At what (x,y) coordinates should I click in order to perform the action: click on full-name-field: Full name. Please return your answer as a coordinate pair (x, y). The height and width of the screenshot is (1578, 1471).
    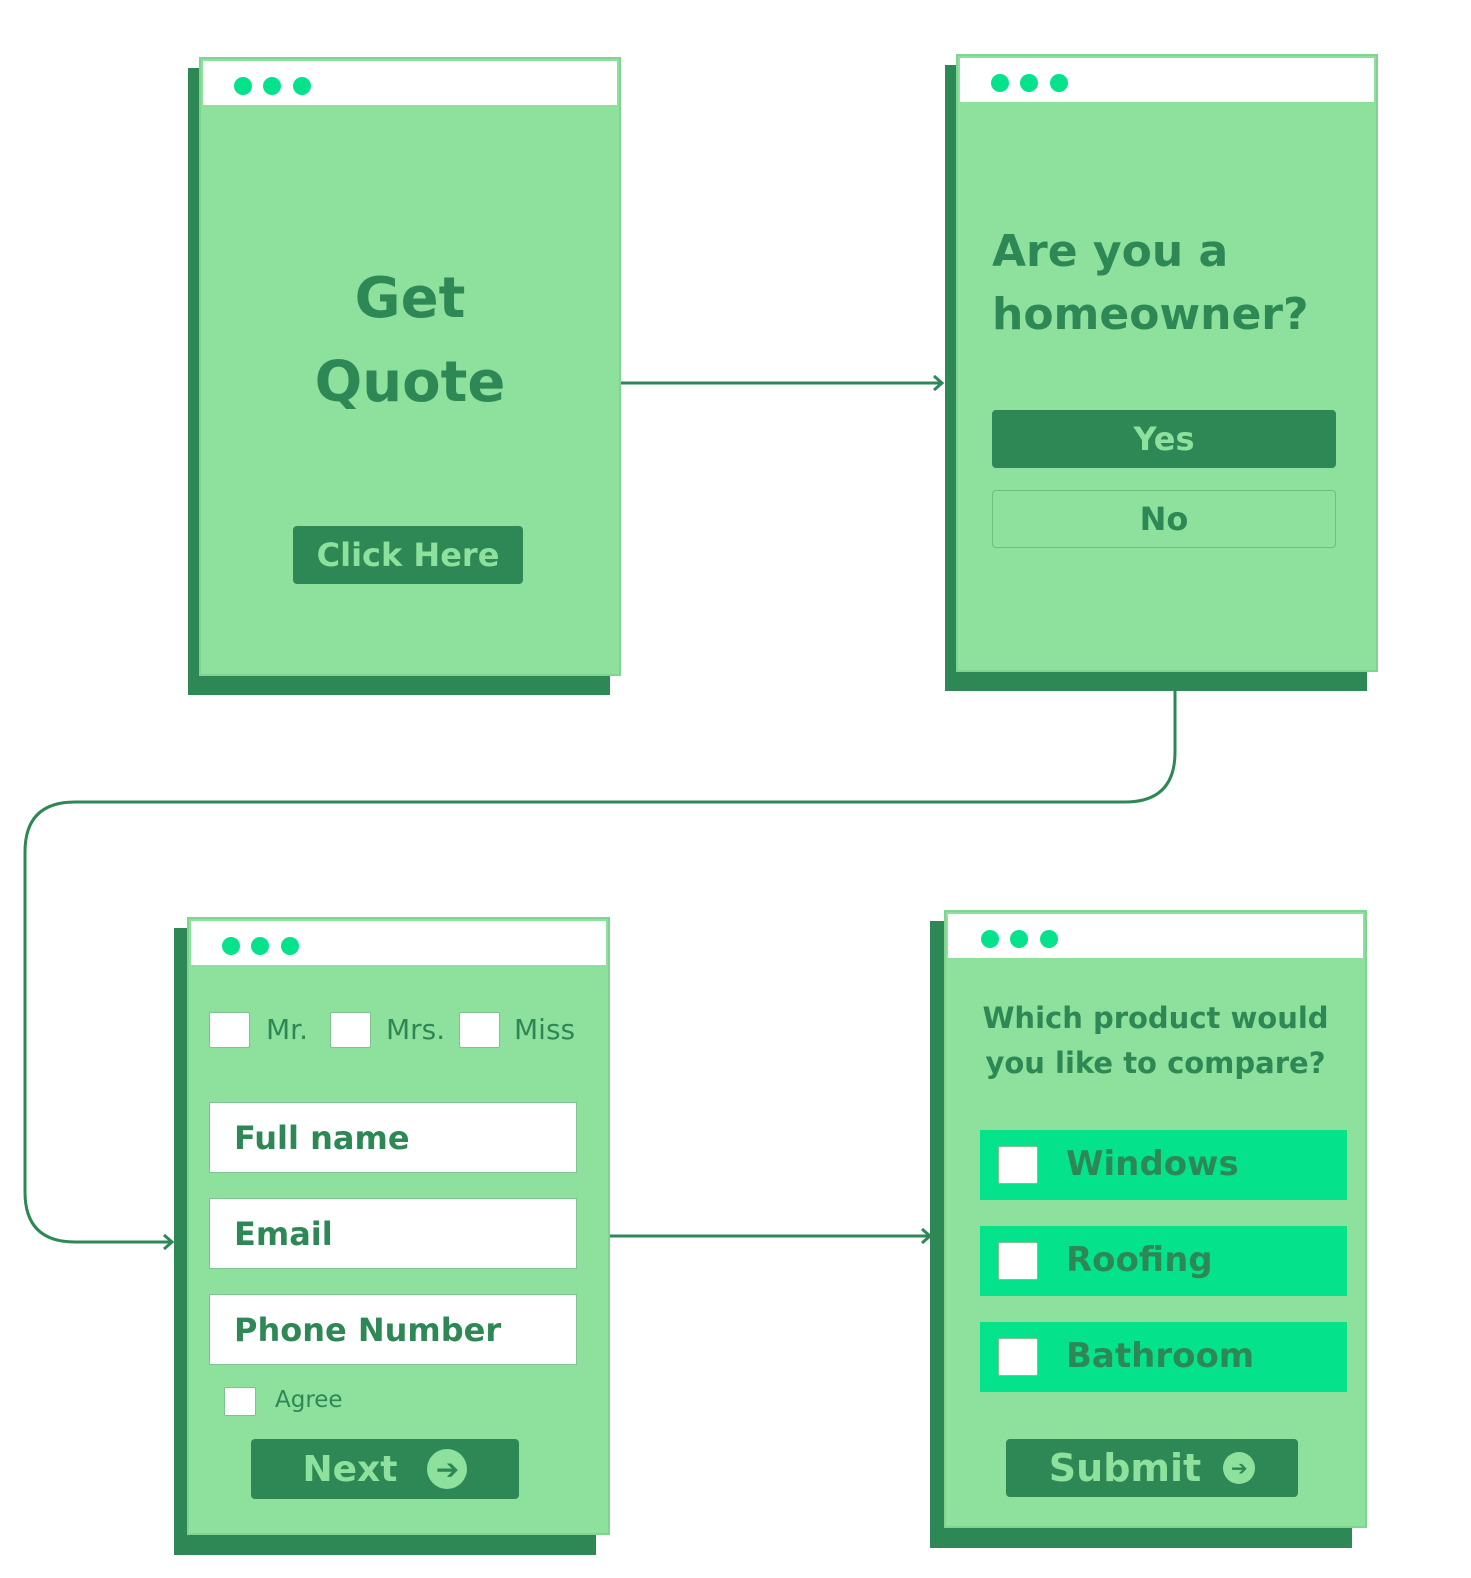
    Looking at the image, I should click on (393, 1137).